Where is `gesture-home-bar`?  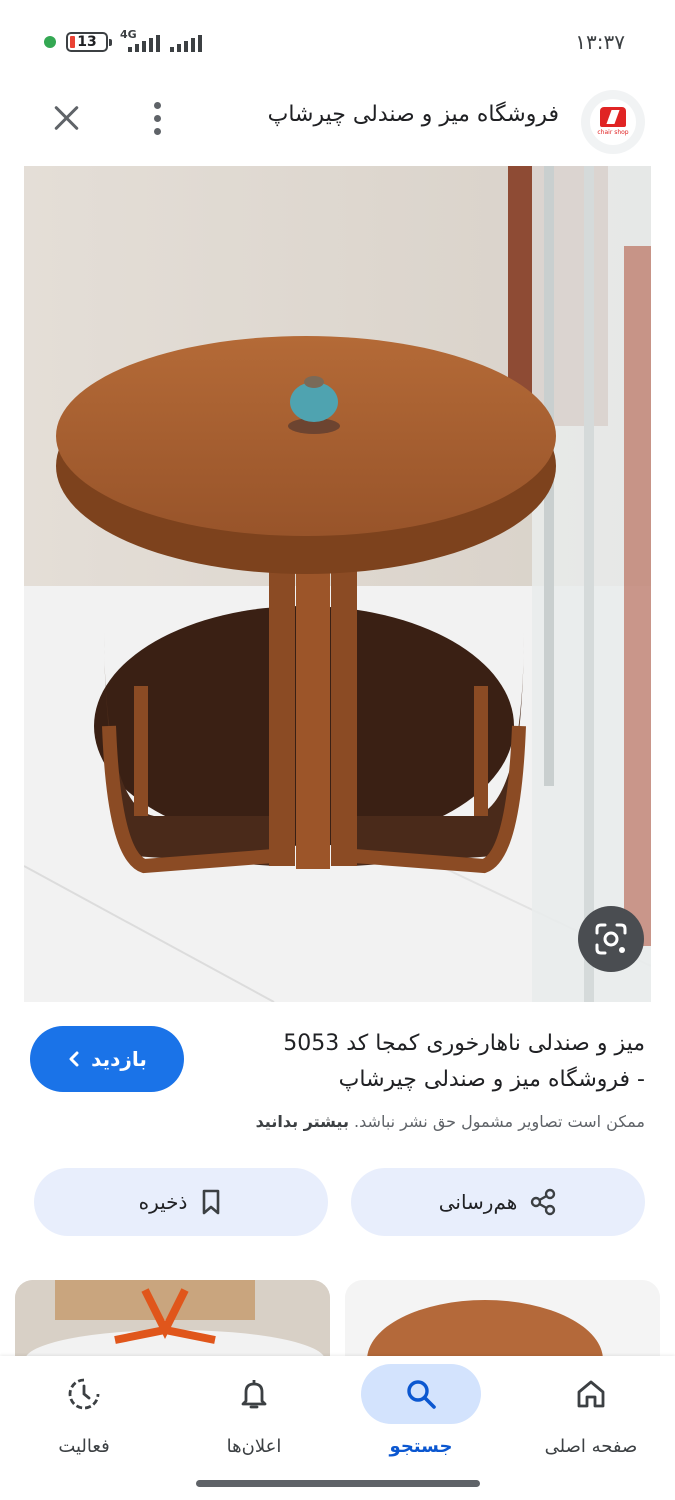
gesture-home-bar is located at coordinates (338, 1483).